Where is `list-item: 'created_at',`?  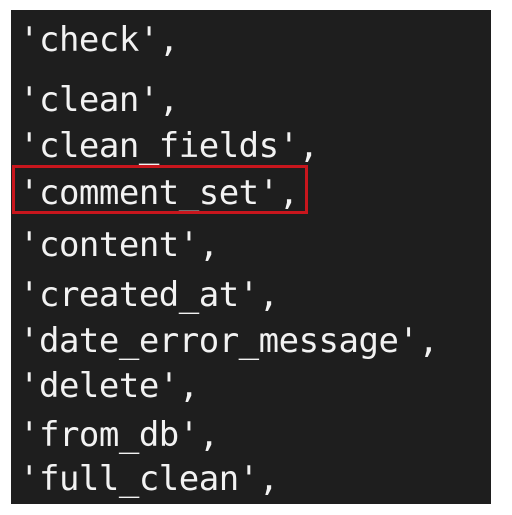 list-item: 'created_at', is located at coordinates (149, 295).